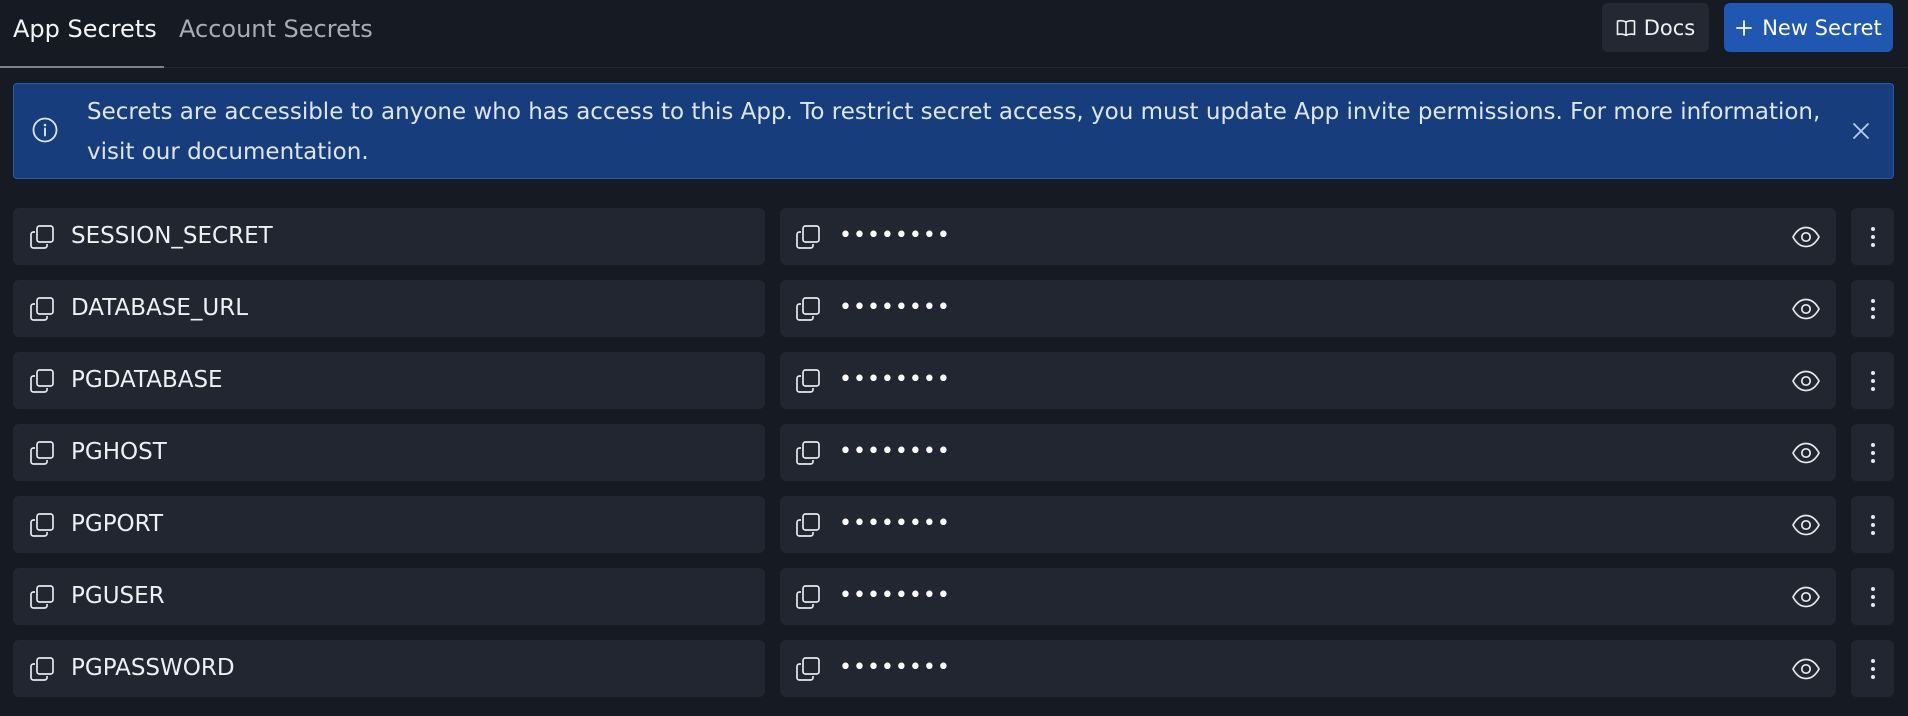 Image resolution: width=1908 pixels, height=716 pixels. I want to click on secret-row: PGDATABASE ••••••••, so click(954, 380).